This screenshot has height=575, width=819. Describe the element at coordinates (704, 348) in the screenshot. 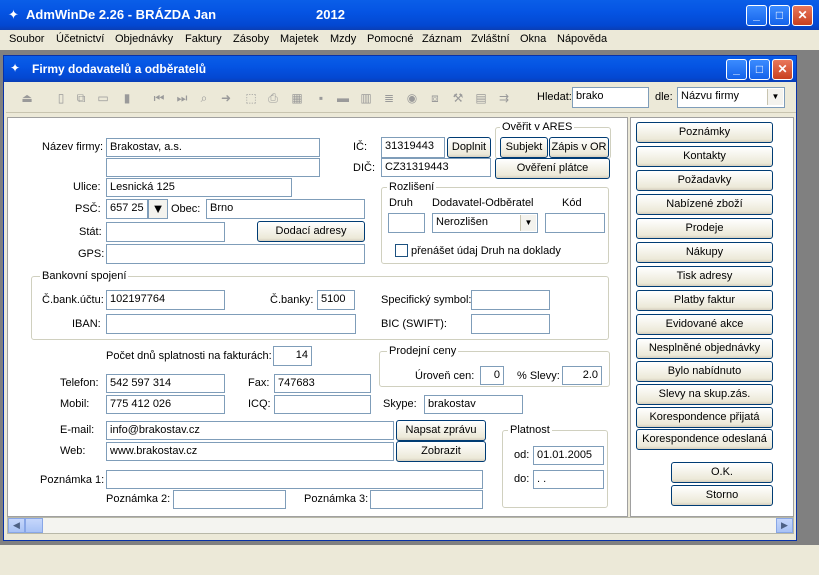

I see `unfulfilled-orders-button: Nesplněné objednávky` at that location.